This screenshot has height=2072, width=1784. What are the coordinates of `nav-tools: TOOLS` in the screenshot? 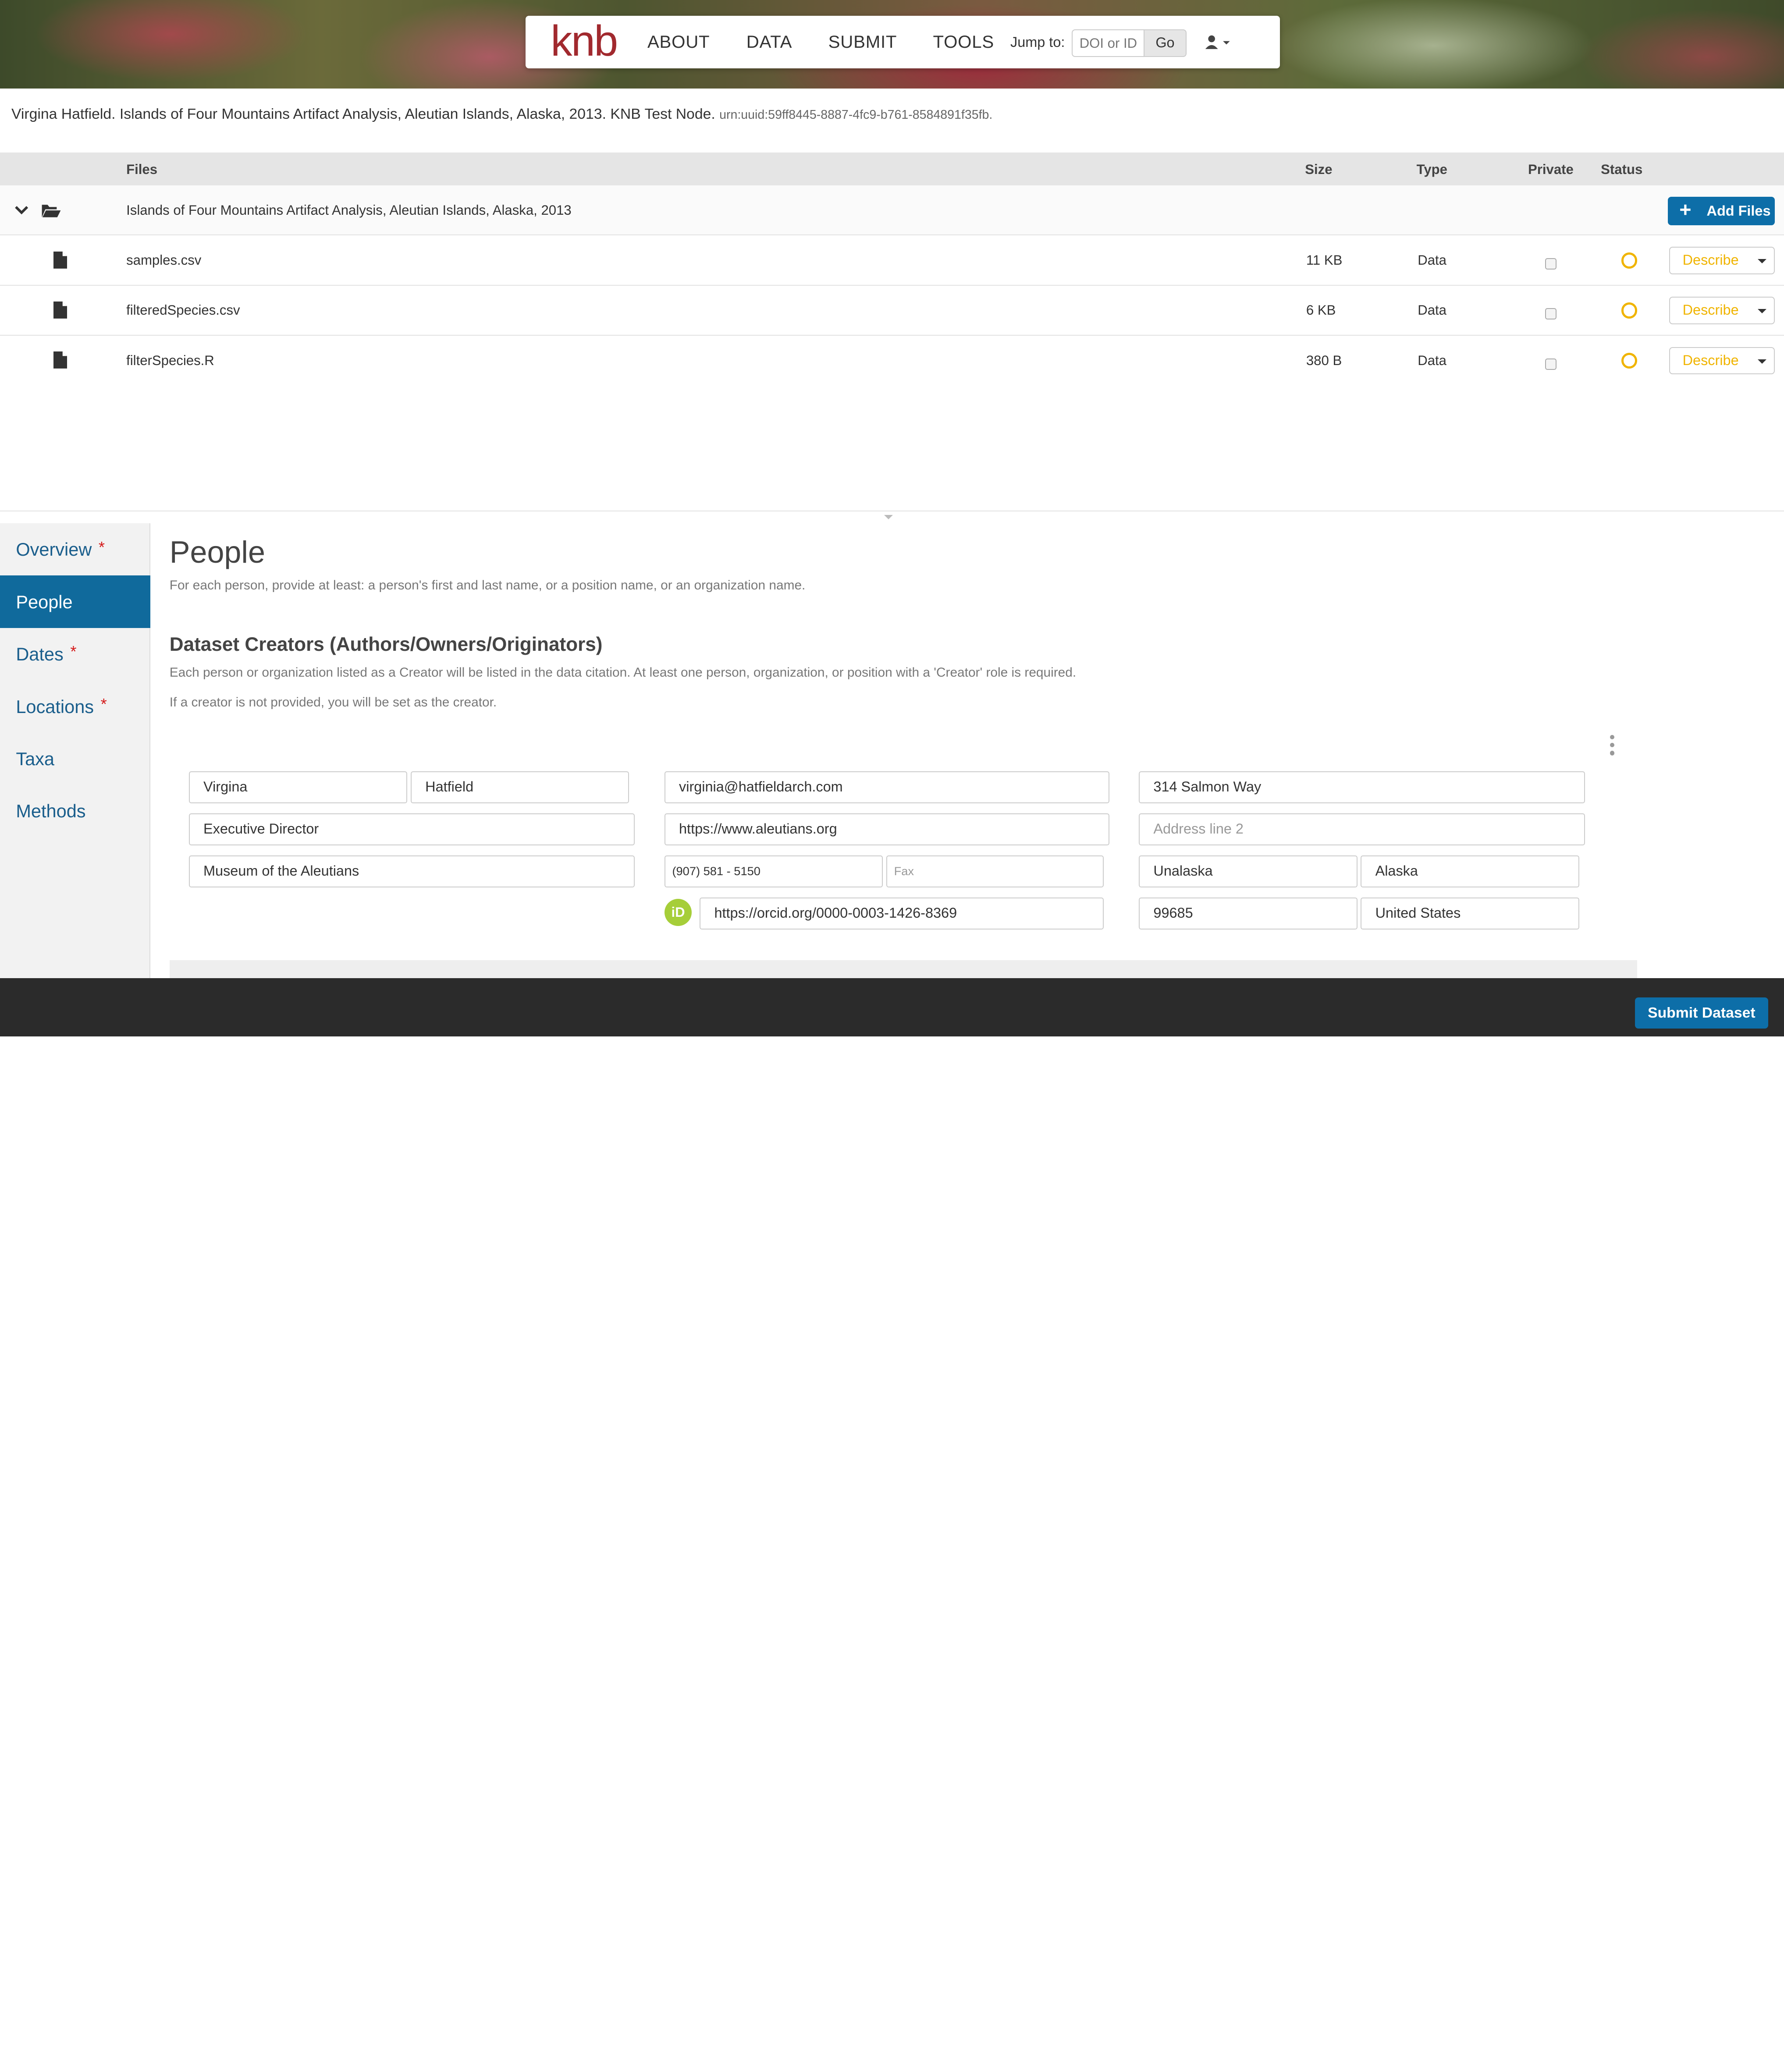 It's located at (963, 42).